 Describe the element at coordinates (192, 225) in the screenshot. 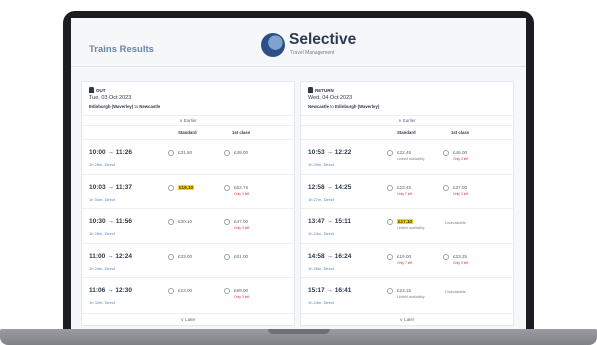

I see `standard-fare-option: £30.10` at that location.